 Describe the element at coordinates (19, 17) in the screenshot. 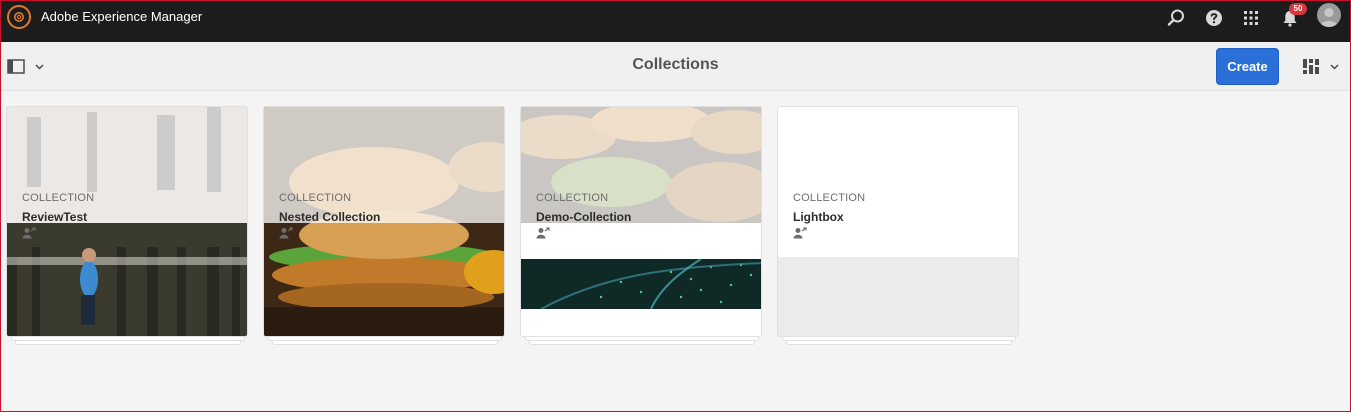

I see `aem-logo-icon` at that location.